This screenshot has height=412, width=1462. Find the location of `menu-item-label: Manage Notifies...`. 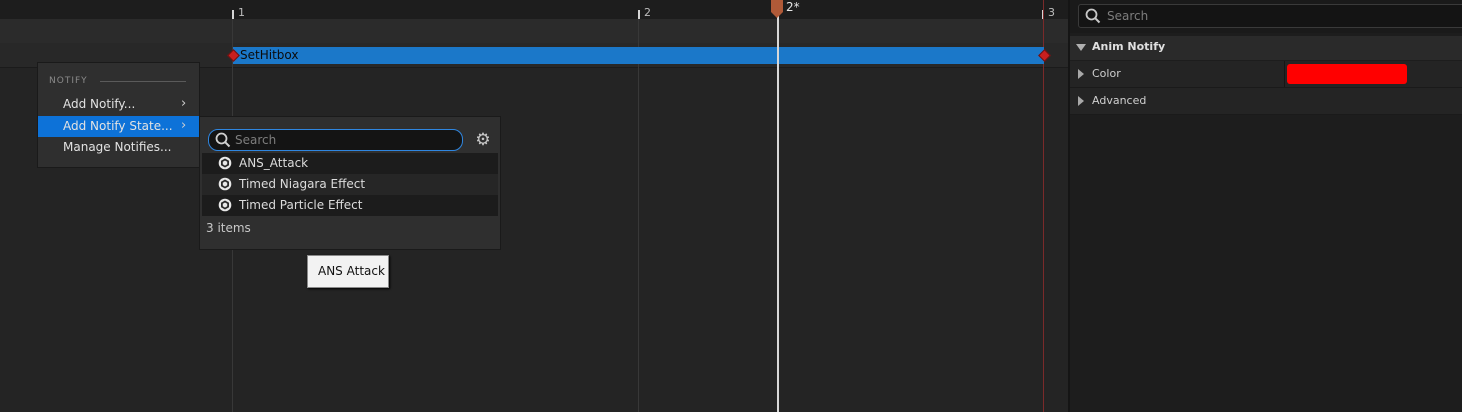

menu-item-label: Manage Notifies... is located at coordinates (117, 147).